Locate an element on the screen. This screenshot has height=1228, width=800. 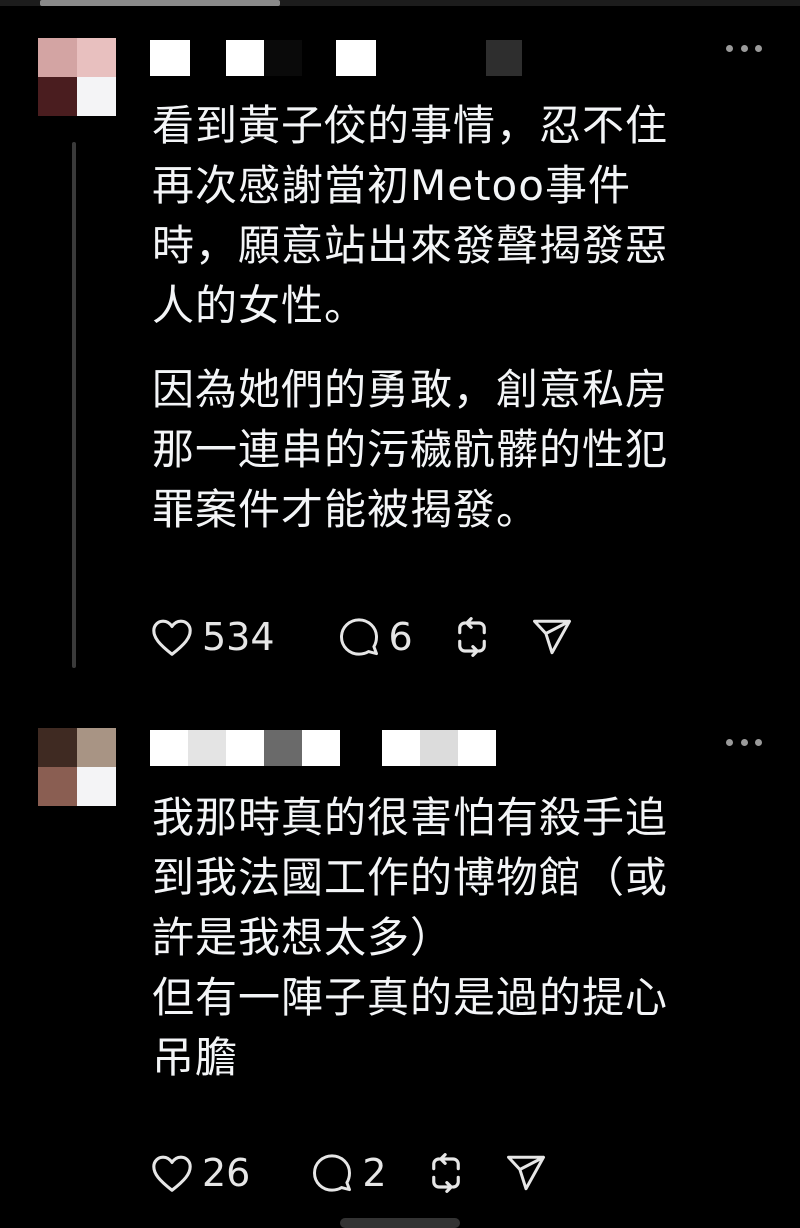
home-indicator is located at coordinates (400, 1223).